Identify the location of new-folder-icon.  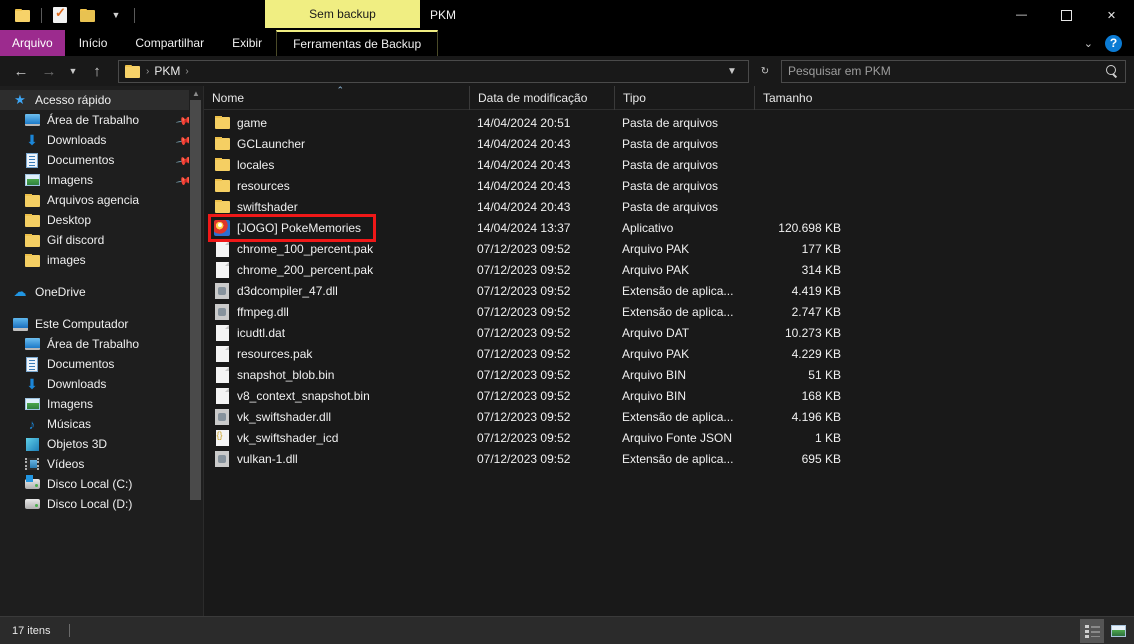
(88, 15).